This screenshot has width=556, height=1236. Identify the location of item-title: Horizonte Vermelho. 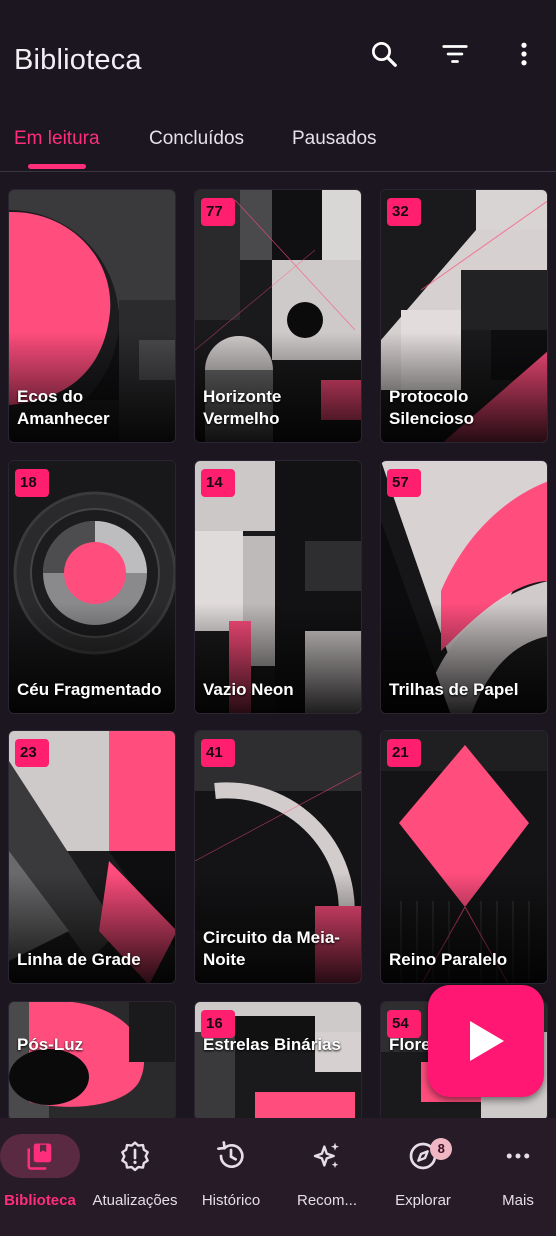
(242, 407).